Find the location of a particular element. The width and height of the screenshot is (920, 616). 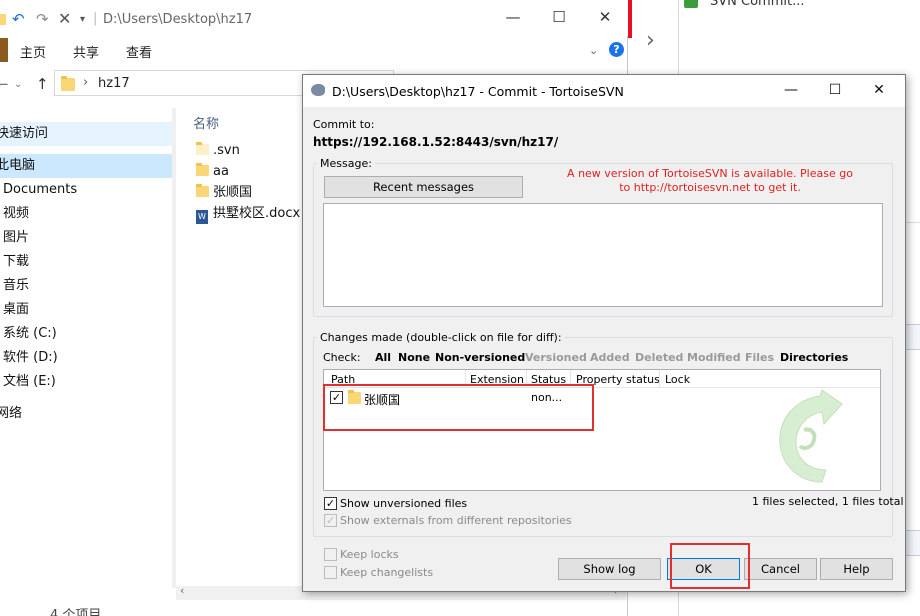

nav-quick-access: 快速访问 is located at coordinates (86, 134).